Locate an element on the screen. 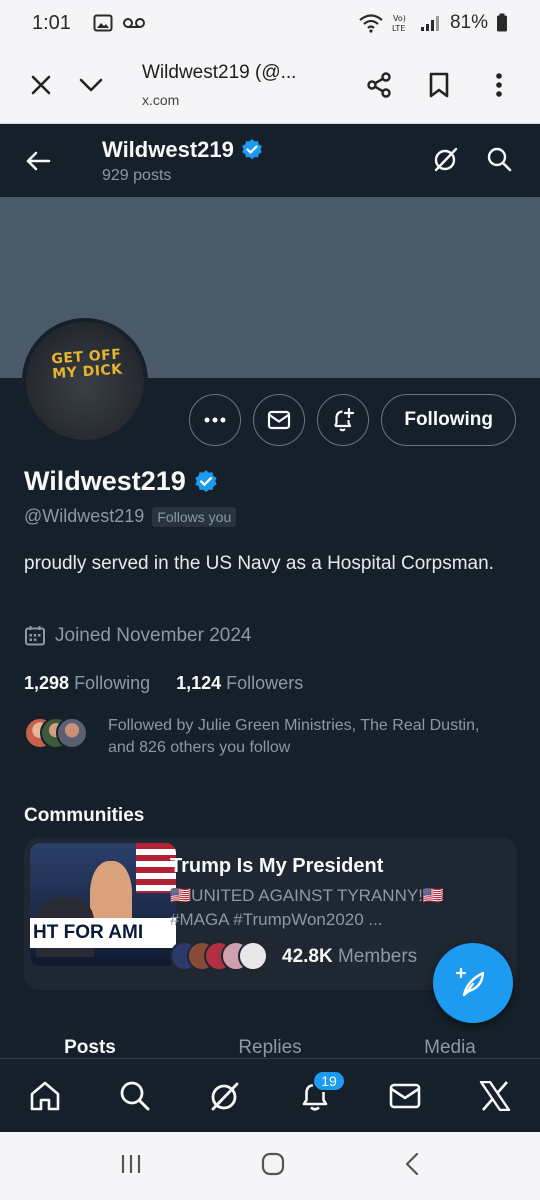  nav-x-premium is located at coordinates (495, 1096).